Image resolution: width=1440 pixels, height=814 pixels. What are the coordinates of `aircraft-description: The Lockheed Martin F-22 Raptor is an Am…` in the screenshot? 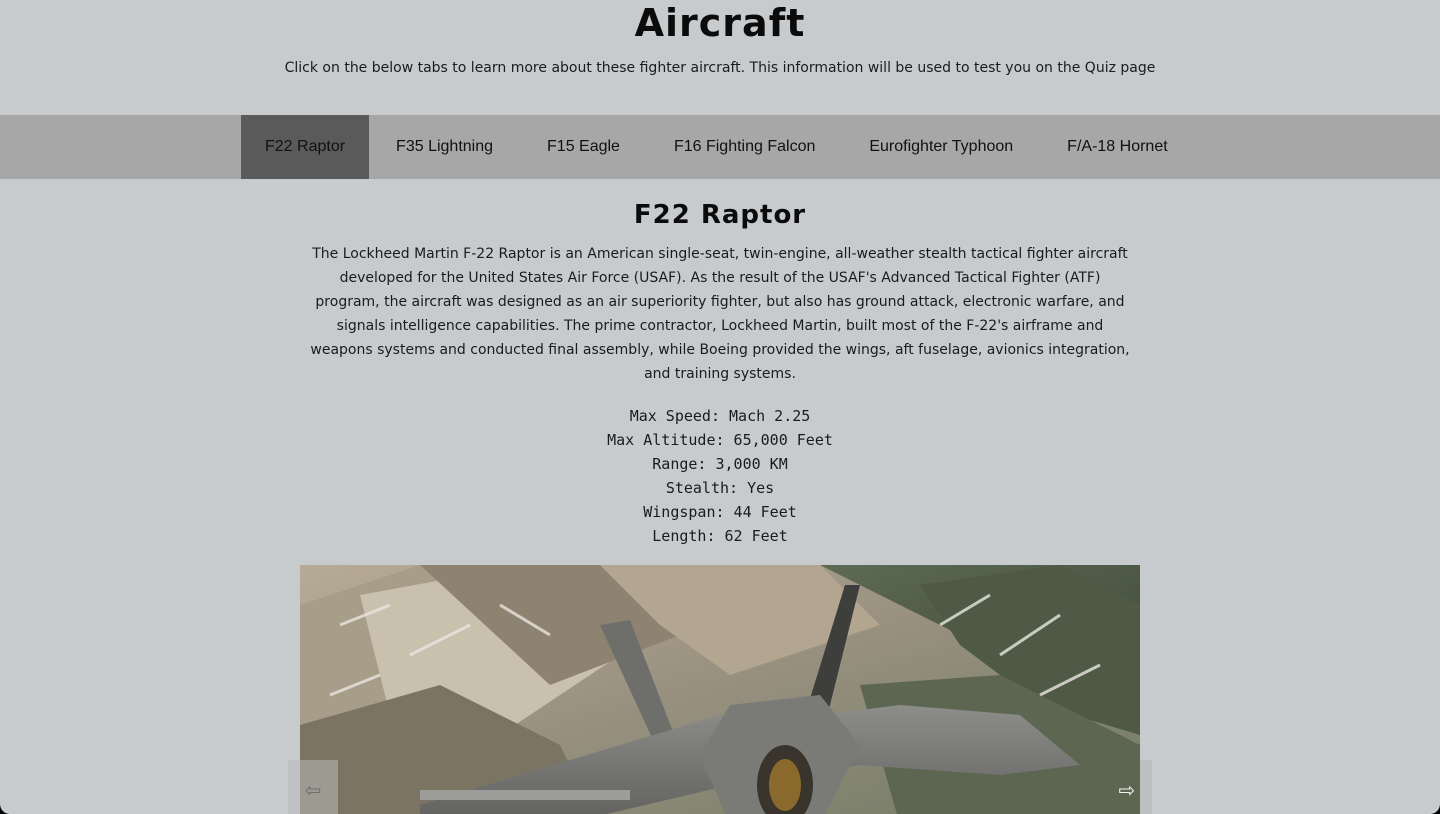 It's located at (720, 314).